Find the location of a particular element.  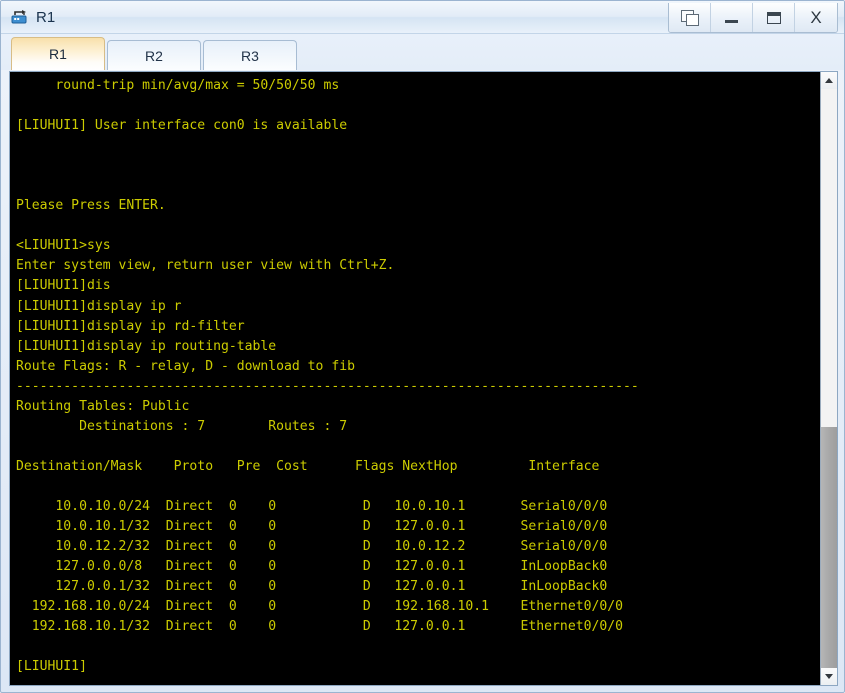

maximize-icon is located at coordinates (773, 17).